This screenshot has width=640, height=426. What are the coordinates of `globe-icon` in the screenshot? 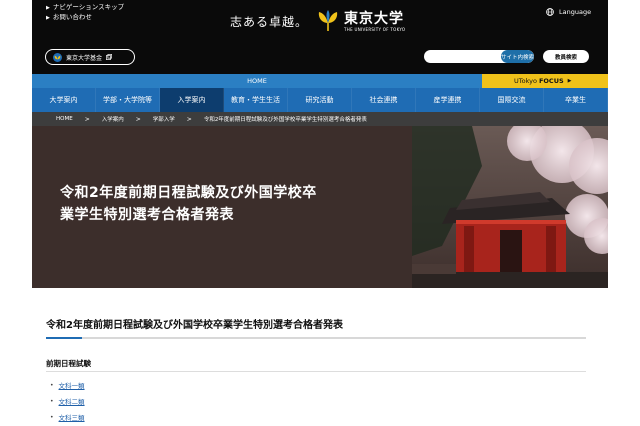 It's located at (550, 12).